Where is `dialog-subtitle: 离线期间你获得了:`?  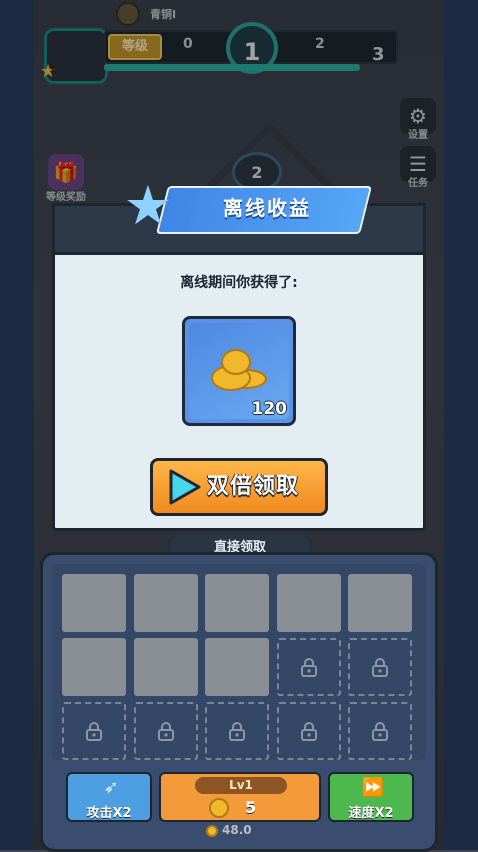 dialog-subtitle: 离线期间你获得了: is located at coordinates (239, 283).